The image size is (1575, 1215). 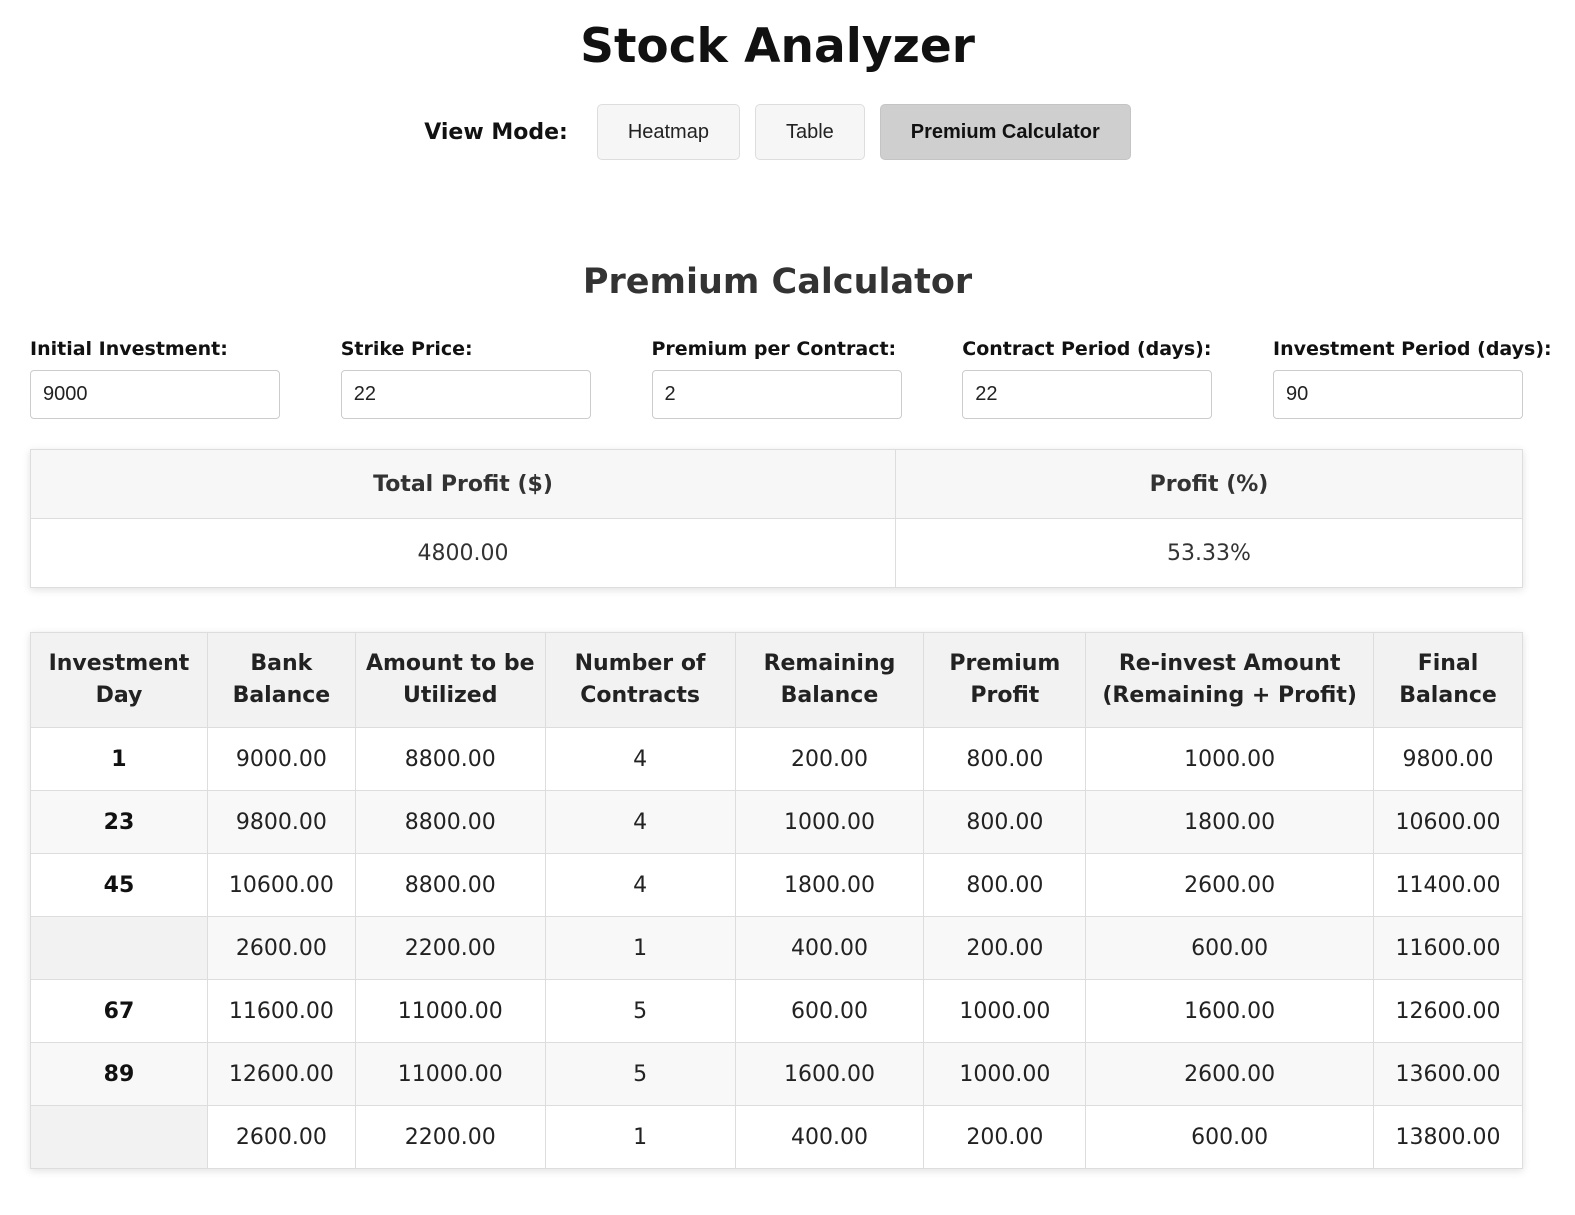 What do you see at coordinates (668, 132) in the screenshot?
I see `heatmap-button: Heatmap` at bounding box center [668, 132].